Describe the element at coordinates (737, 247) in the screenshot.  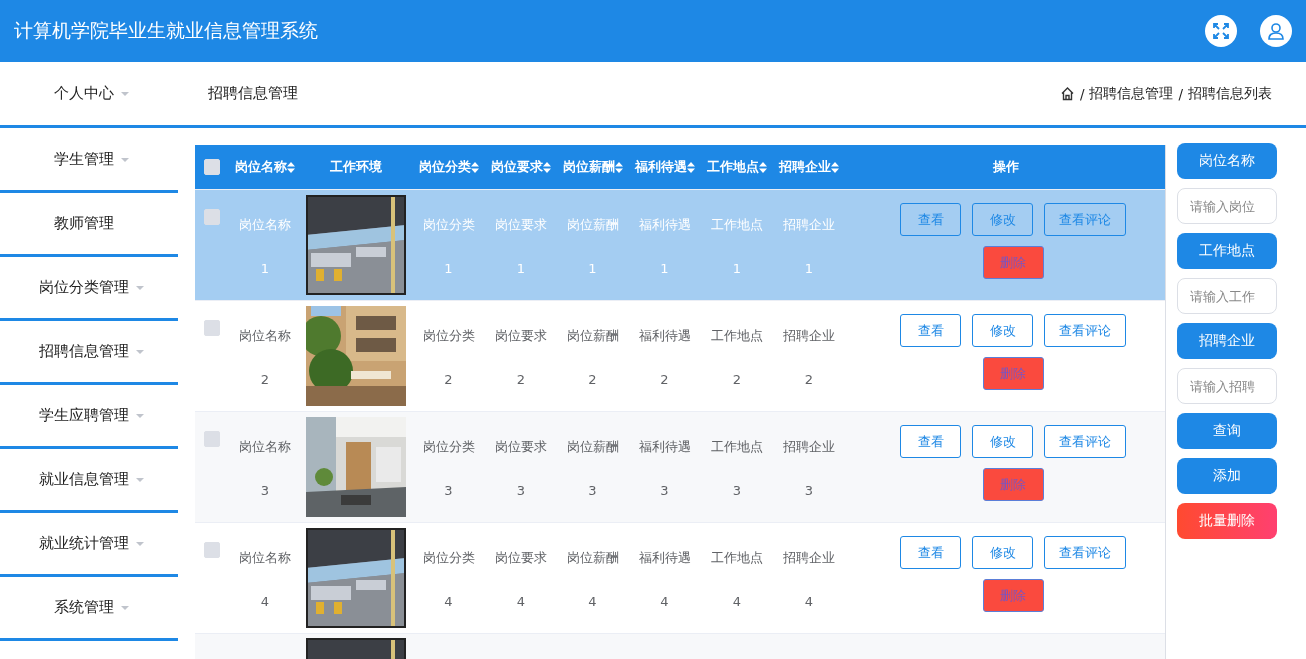
I see `table-cell-text: 工作地点1` at that location.